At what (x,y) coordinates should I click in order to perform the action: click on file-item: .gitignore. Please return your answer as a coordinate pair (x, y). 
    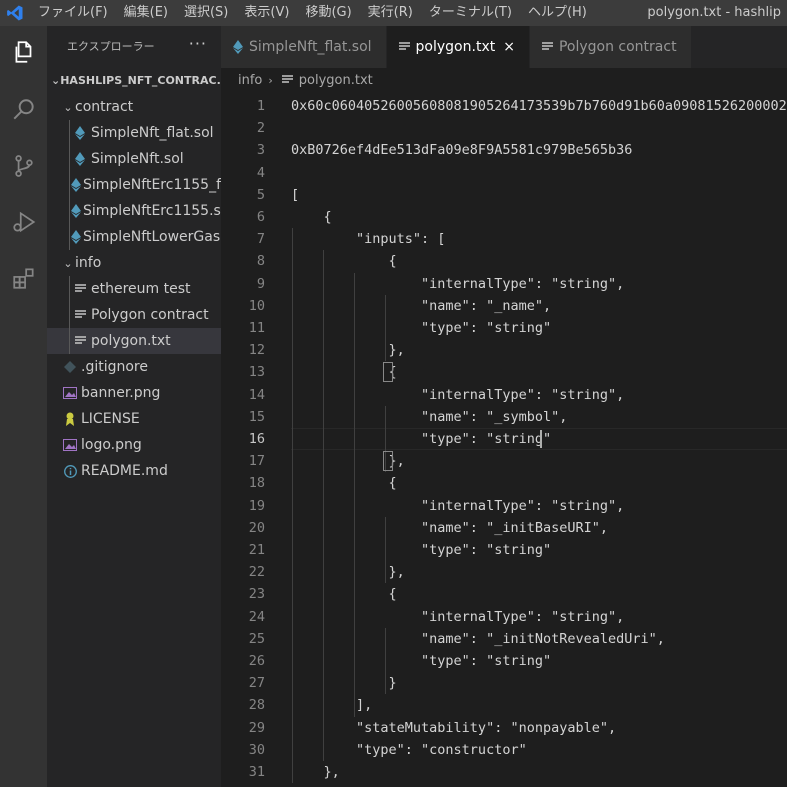
    Looking at the image, I should click on (134, 367).